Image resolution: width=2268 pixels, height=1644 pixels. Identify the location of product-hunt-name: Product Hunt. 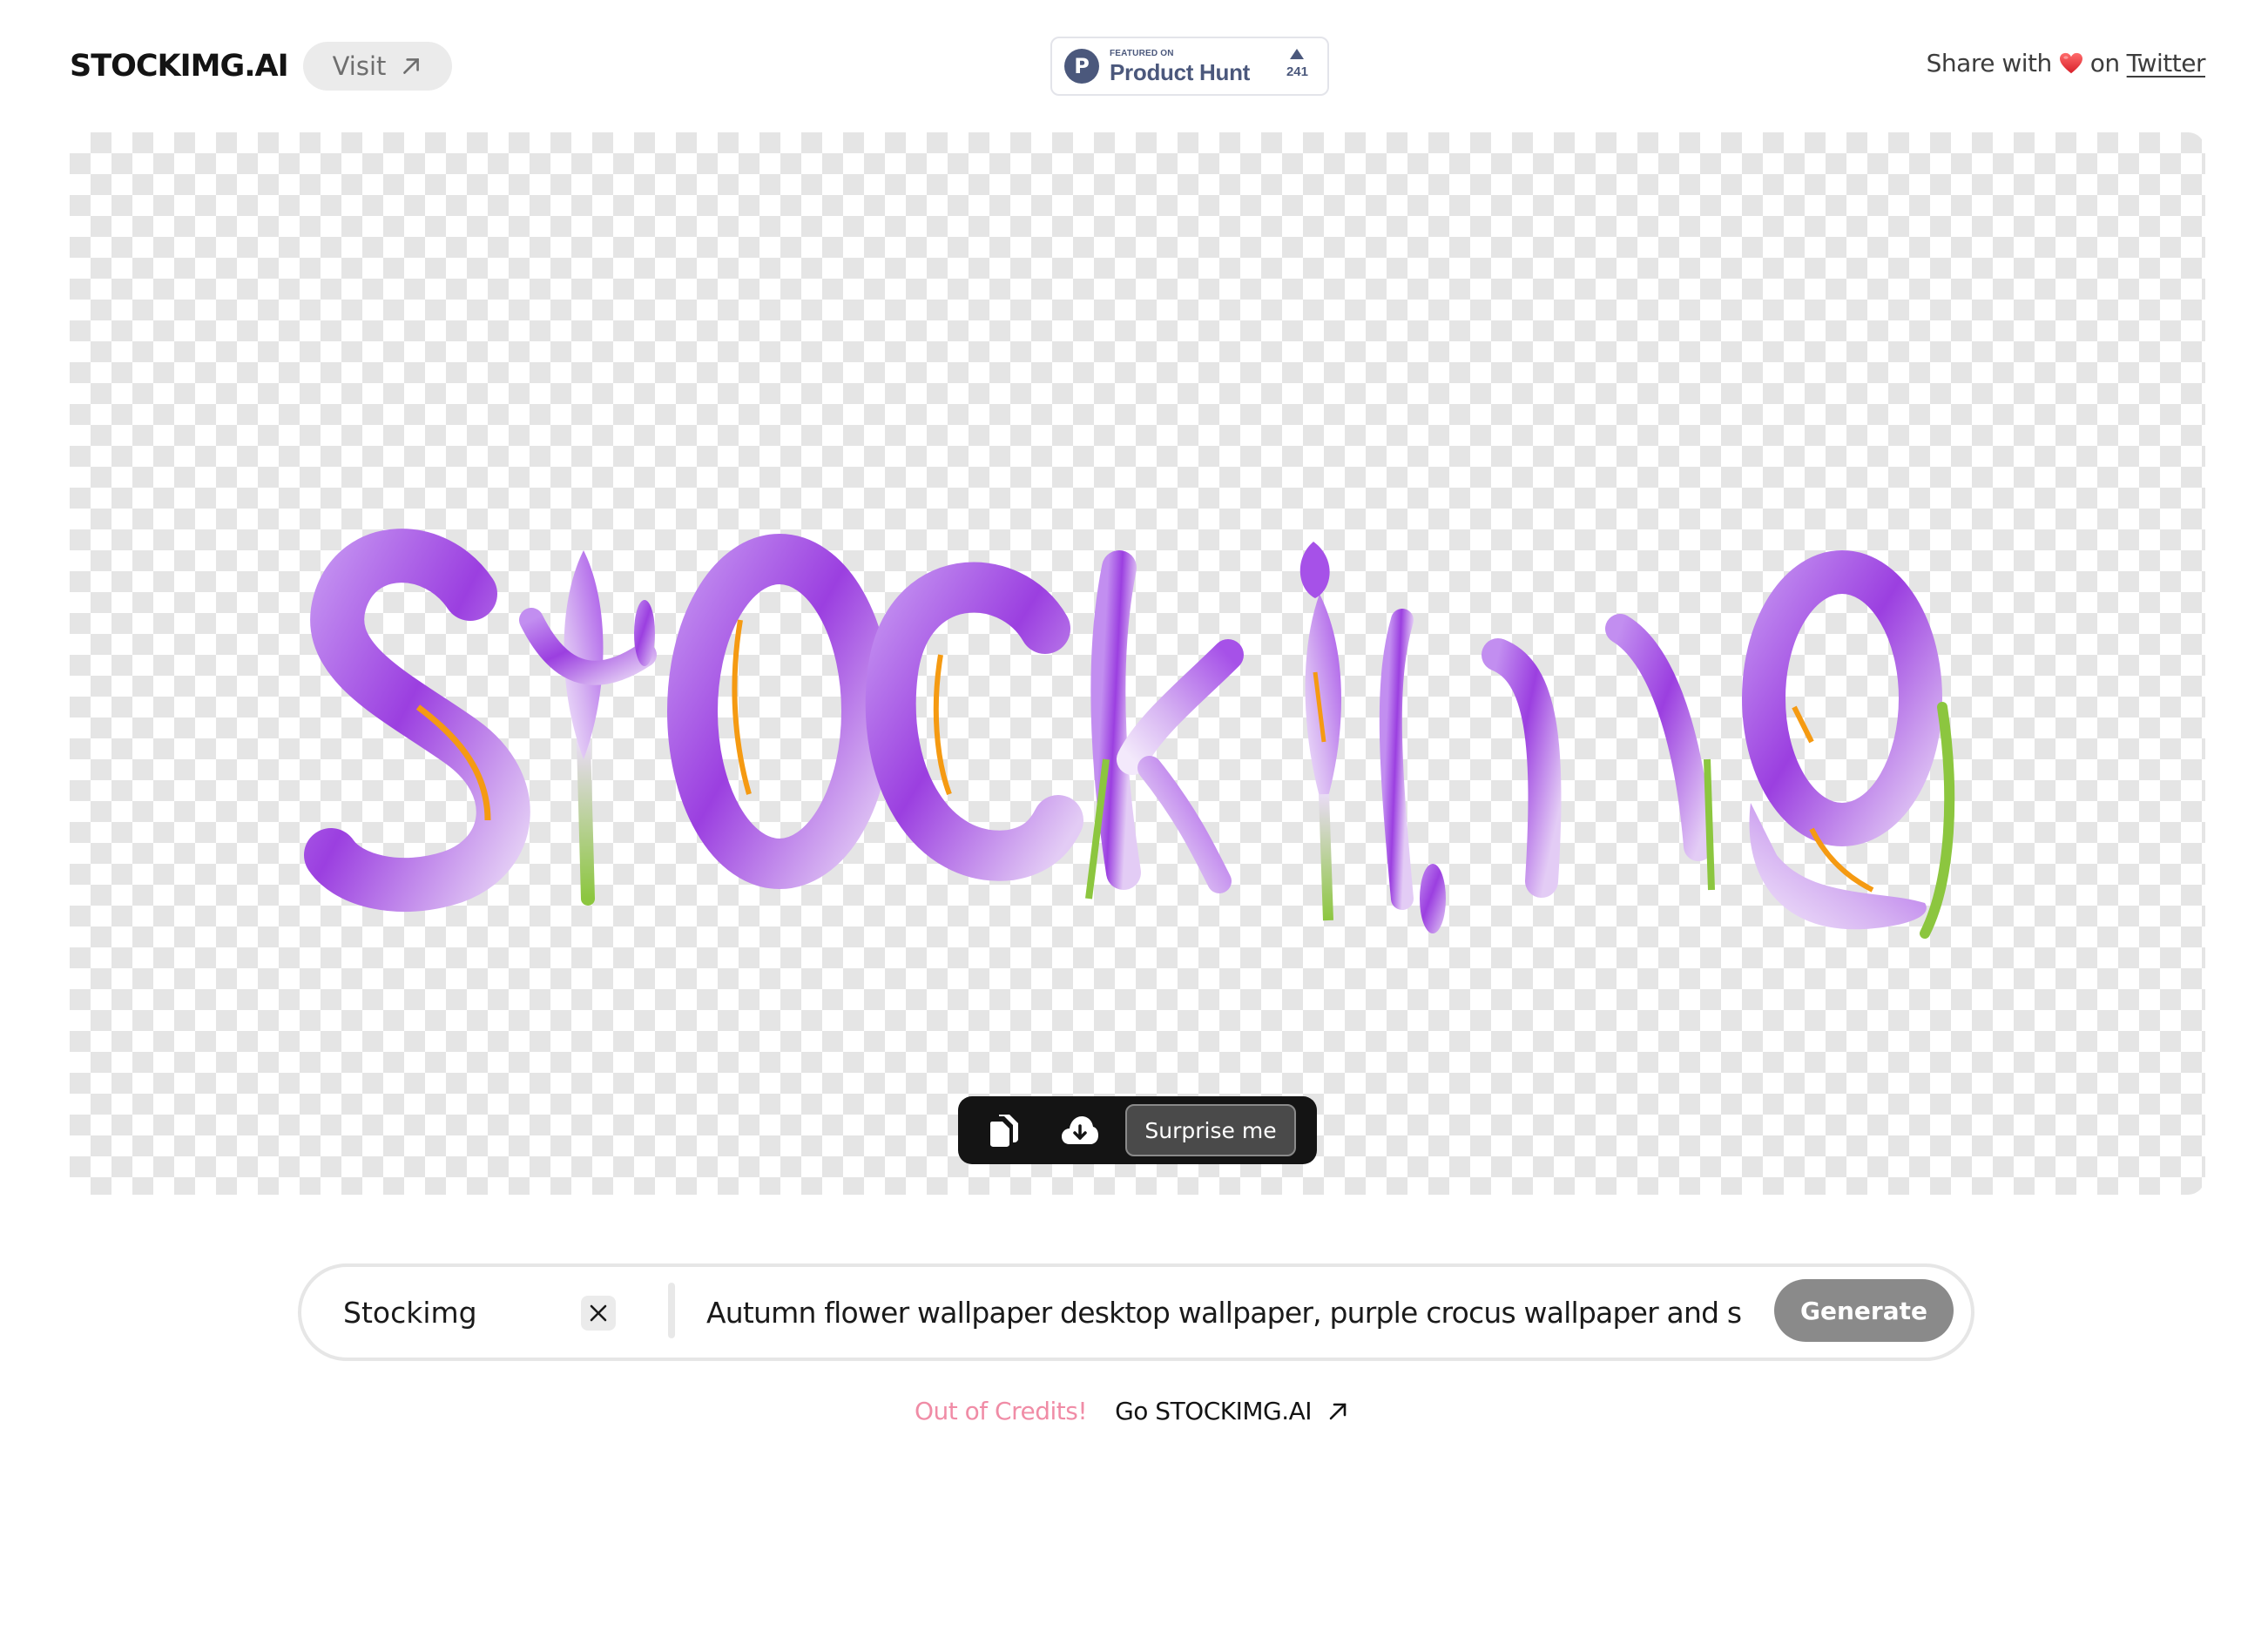
(1180, 71).